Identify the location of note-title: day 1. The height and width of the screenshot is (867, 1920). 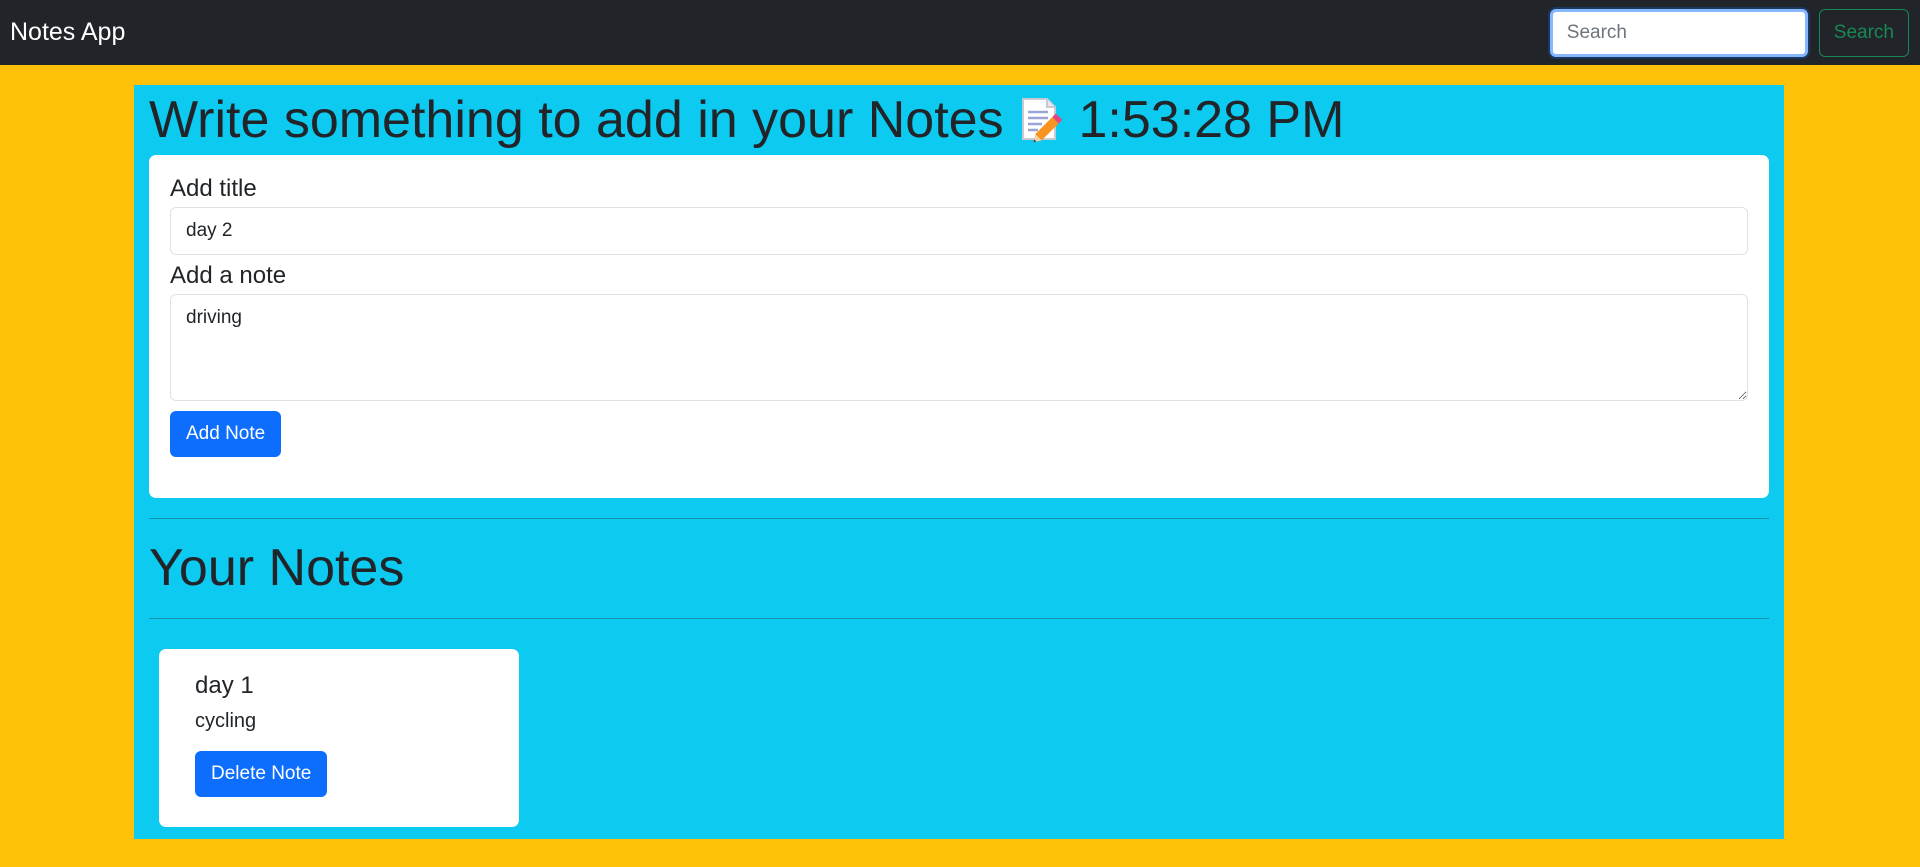
(224, 685).